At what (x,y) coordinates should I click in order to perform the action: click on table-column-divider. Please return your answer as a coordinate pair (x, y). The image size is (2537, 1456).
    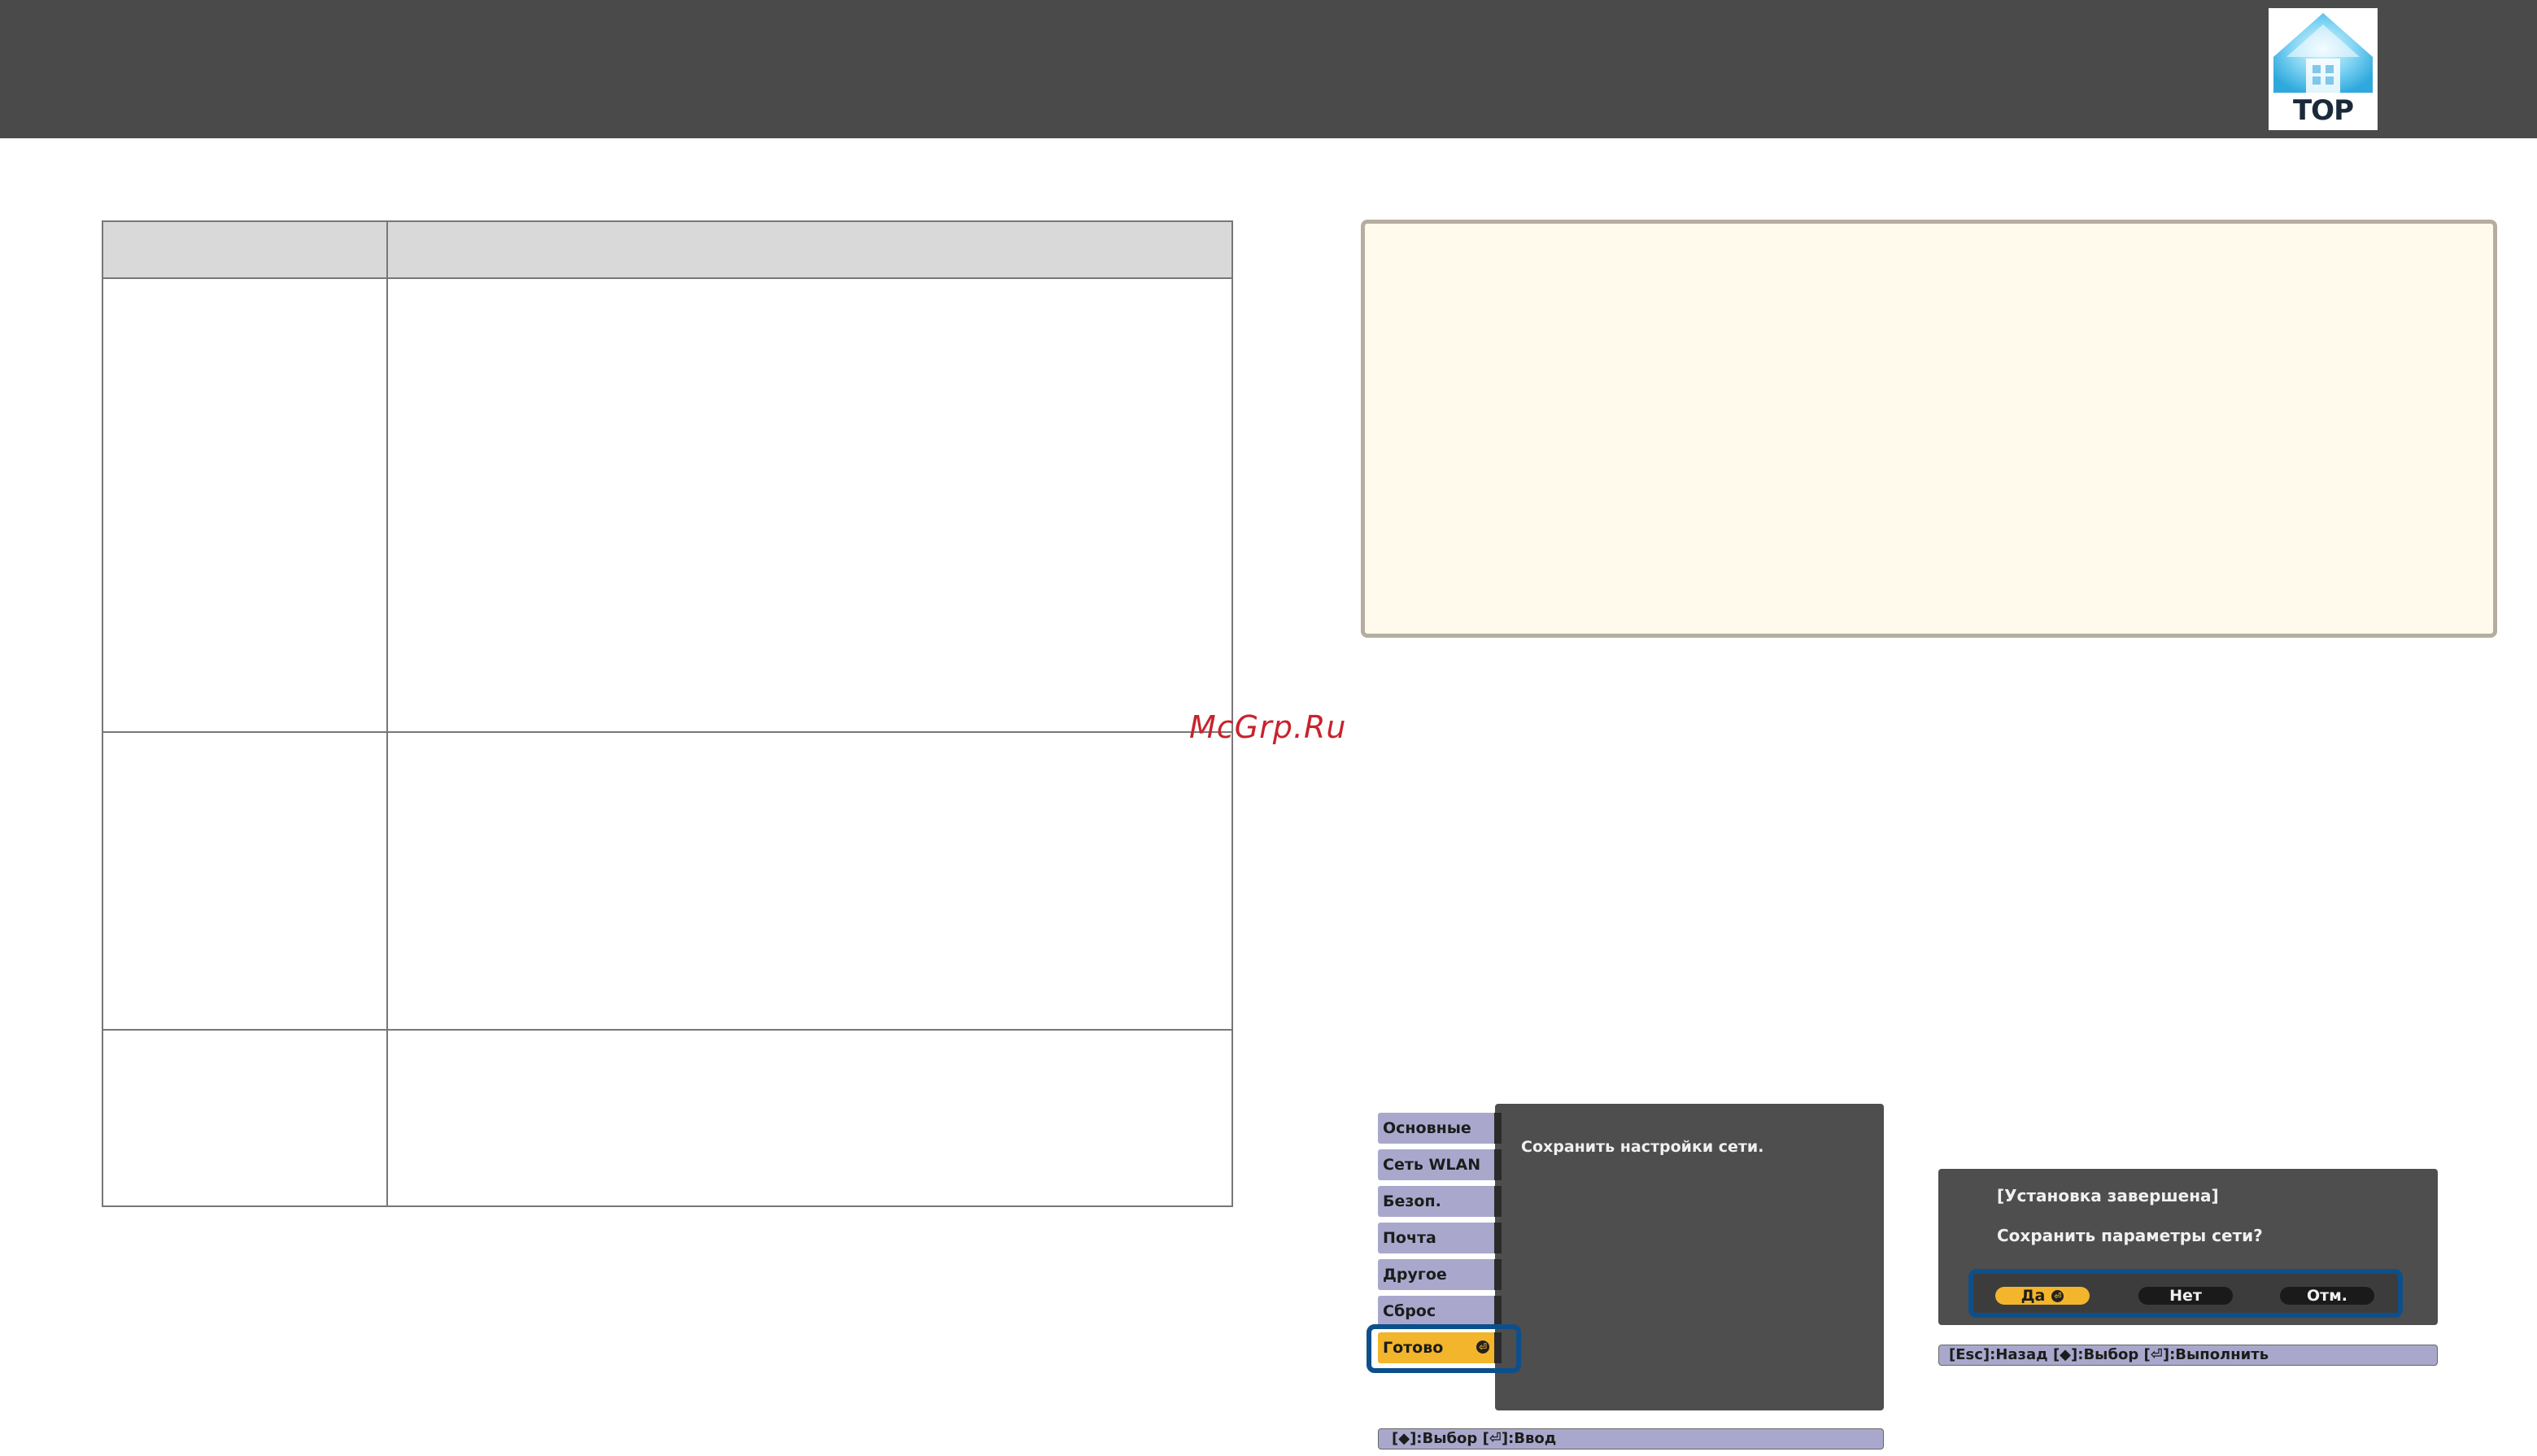
    Looking at the image, I should click on (387, 714).